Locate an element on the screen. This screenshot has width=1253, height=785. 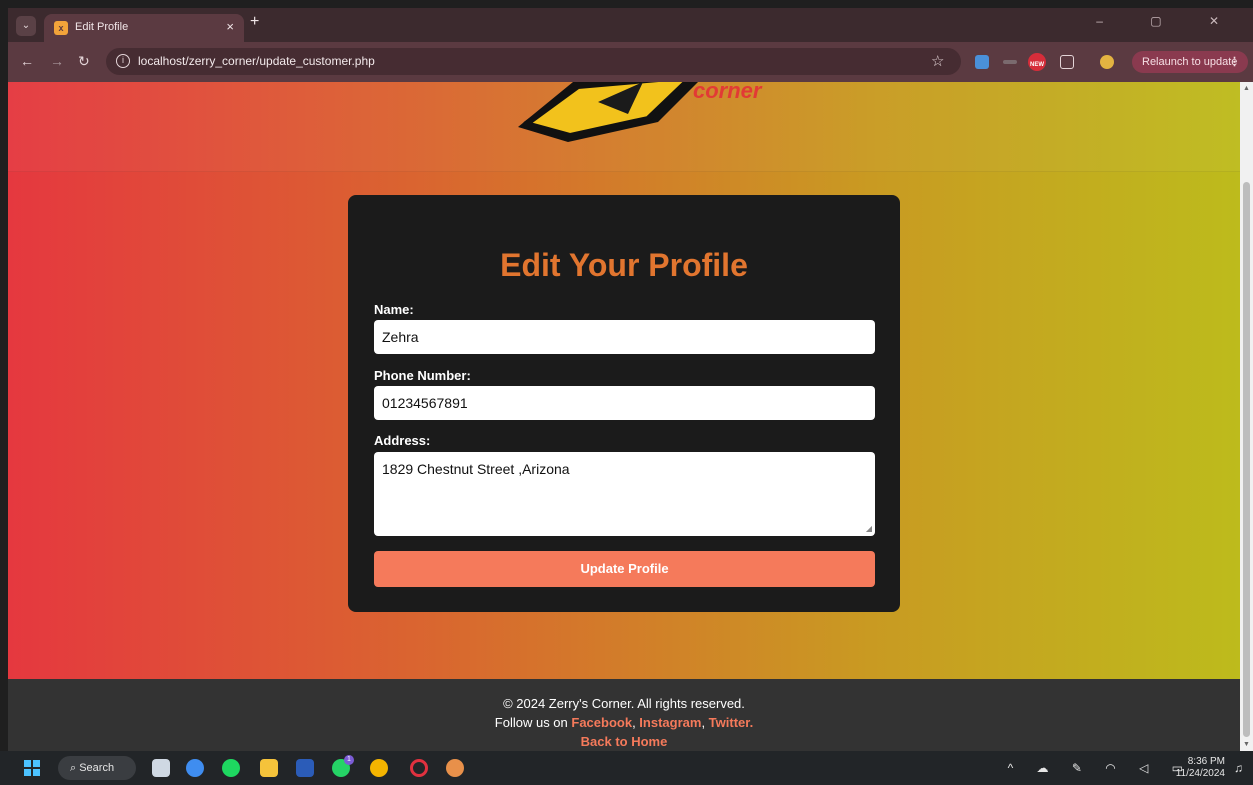
back-home-line: Back to Home is located at coordinates (624, 741).